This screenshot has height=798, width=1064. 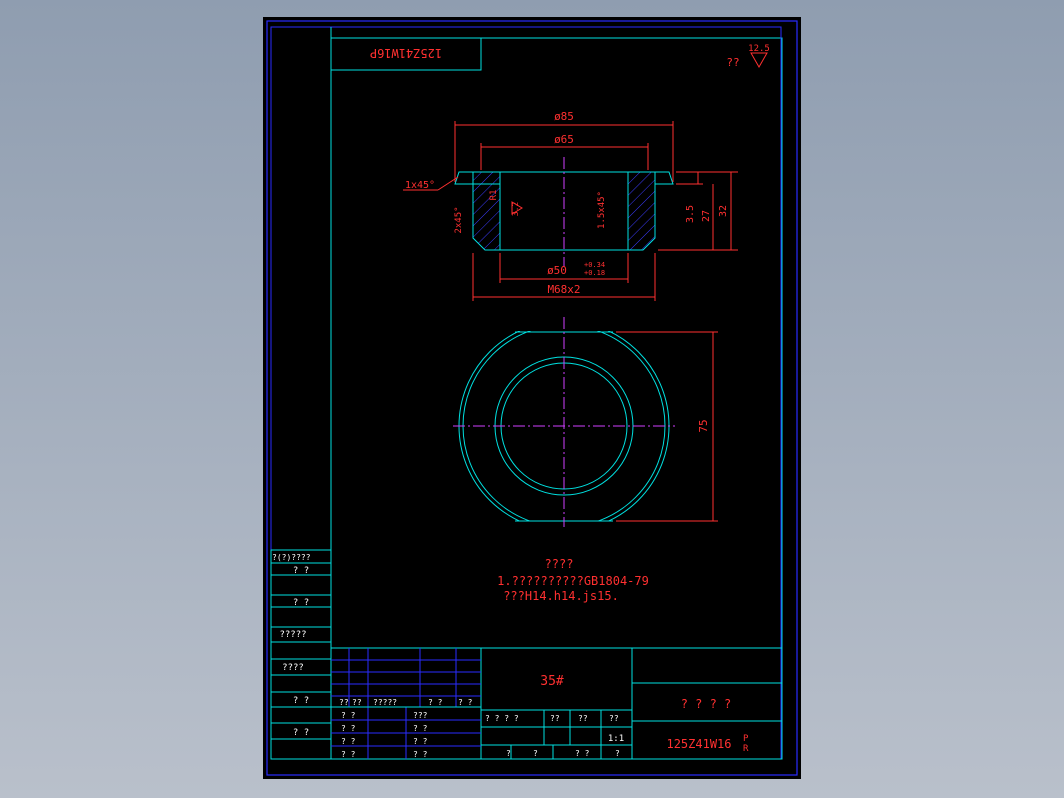 I want to click on dim-h35: 3.5, so click(x=690, y=214).